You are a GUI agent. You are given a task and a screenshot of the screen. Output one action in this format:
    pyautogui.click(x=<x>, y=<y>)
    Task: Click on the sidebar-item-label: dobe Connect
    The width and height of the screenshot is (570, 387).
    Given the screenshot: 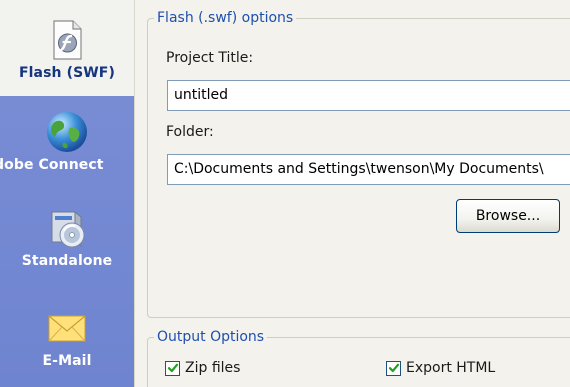 What is the action you would take?
    pyautogui.click(x=52, y=165)
    